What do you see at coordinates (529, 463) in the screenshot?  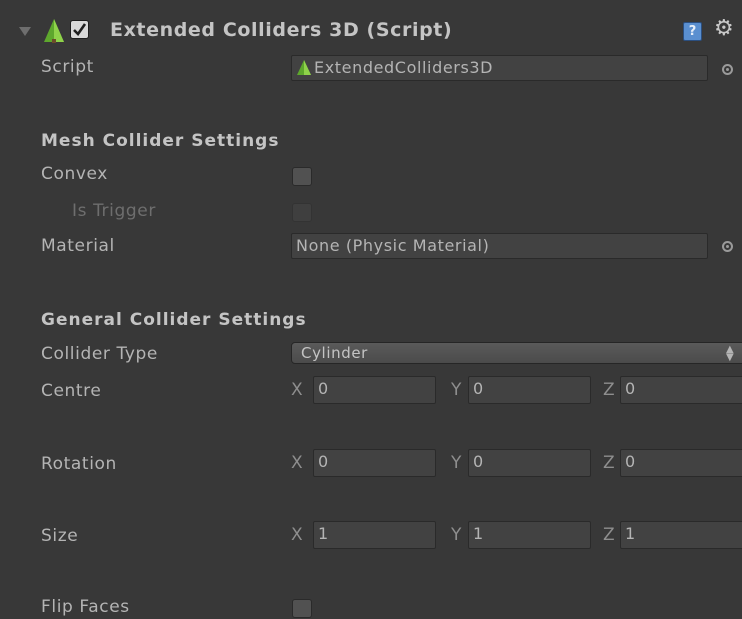 I see `rotation-y-field: 0` at bounding box center [529, 463].